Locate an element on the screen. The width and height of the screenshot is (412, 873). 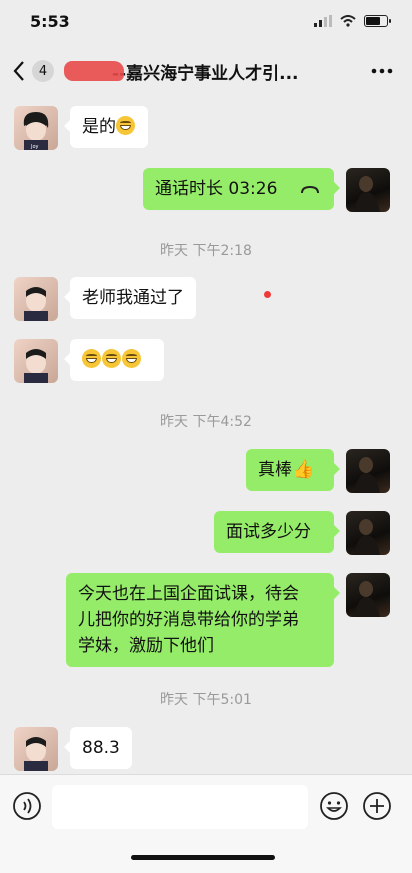
phone-hangup-icon is located at coordinates (310, 189).